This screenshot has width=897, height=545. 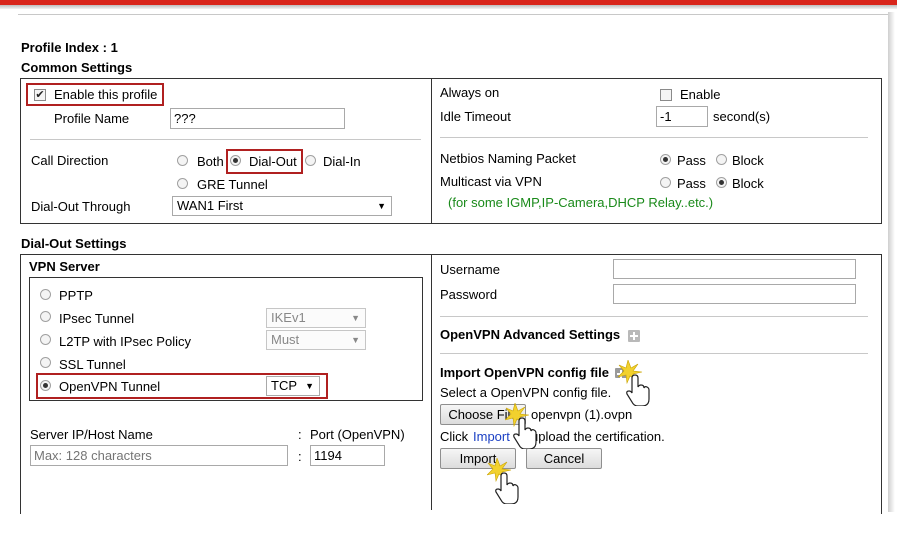 What do you see at coordinates (77, 67) in the screenshot?
I see `common-settings-heading: Common Settings` at bounding box center [77, 67].